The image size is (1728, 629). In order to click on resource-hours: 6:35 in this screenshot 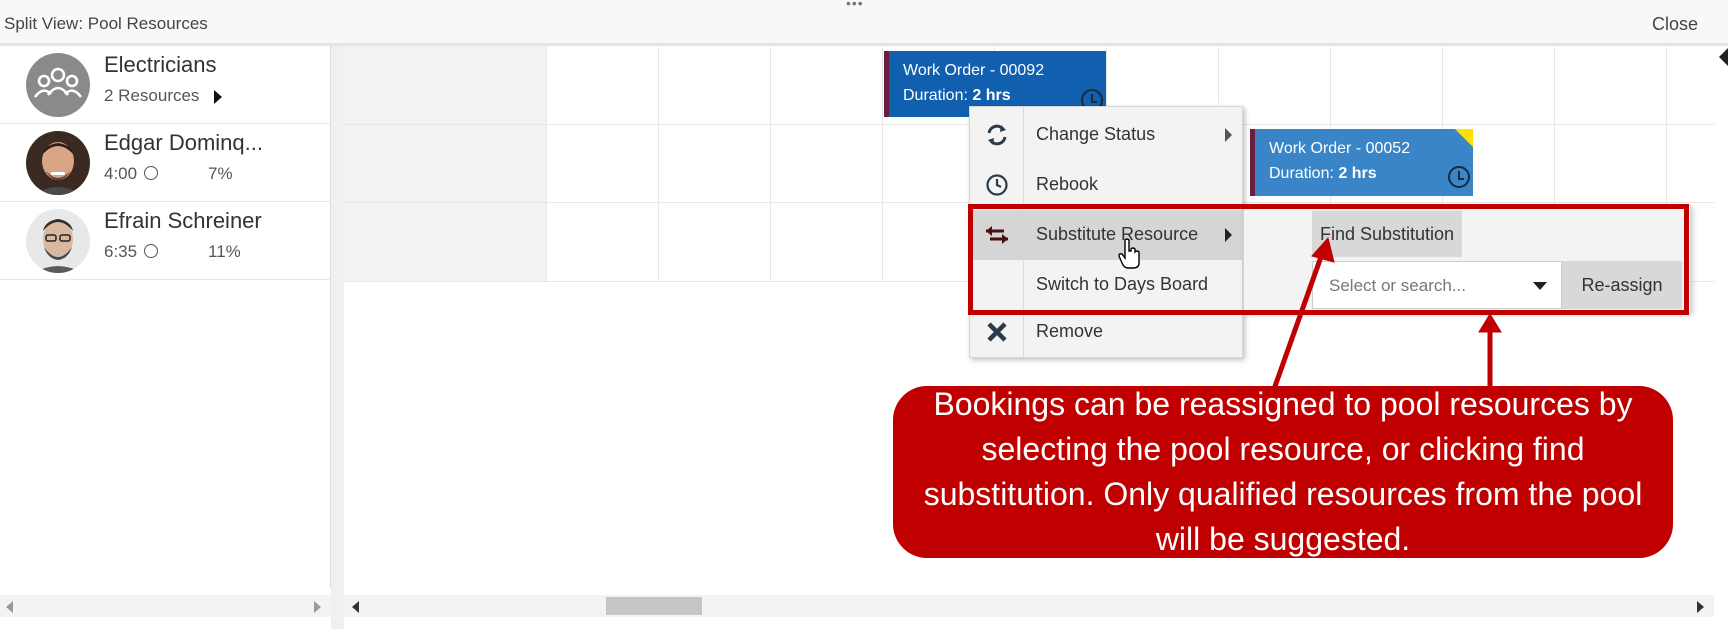, I will do `click(131, 252)`.